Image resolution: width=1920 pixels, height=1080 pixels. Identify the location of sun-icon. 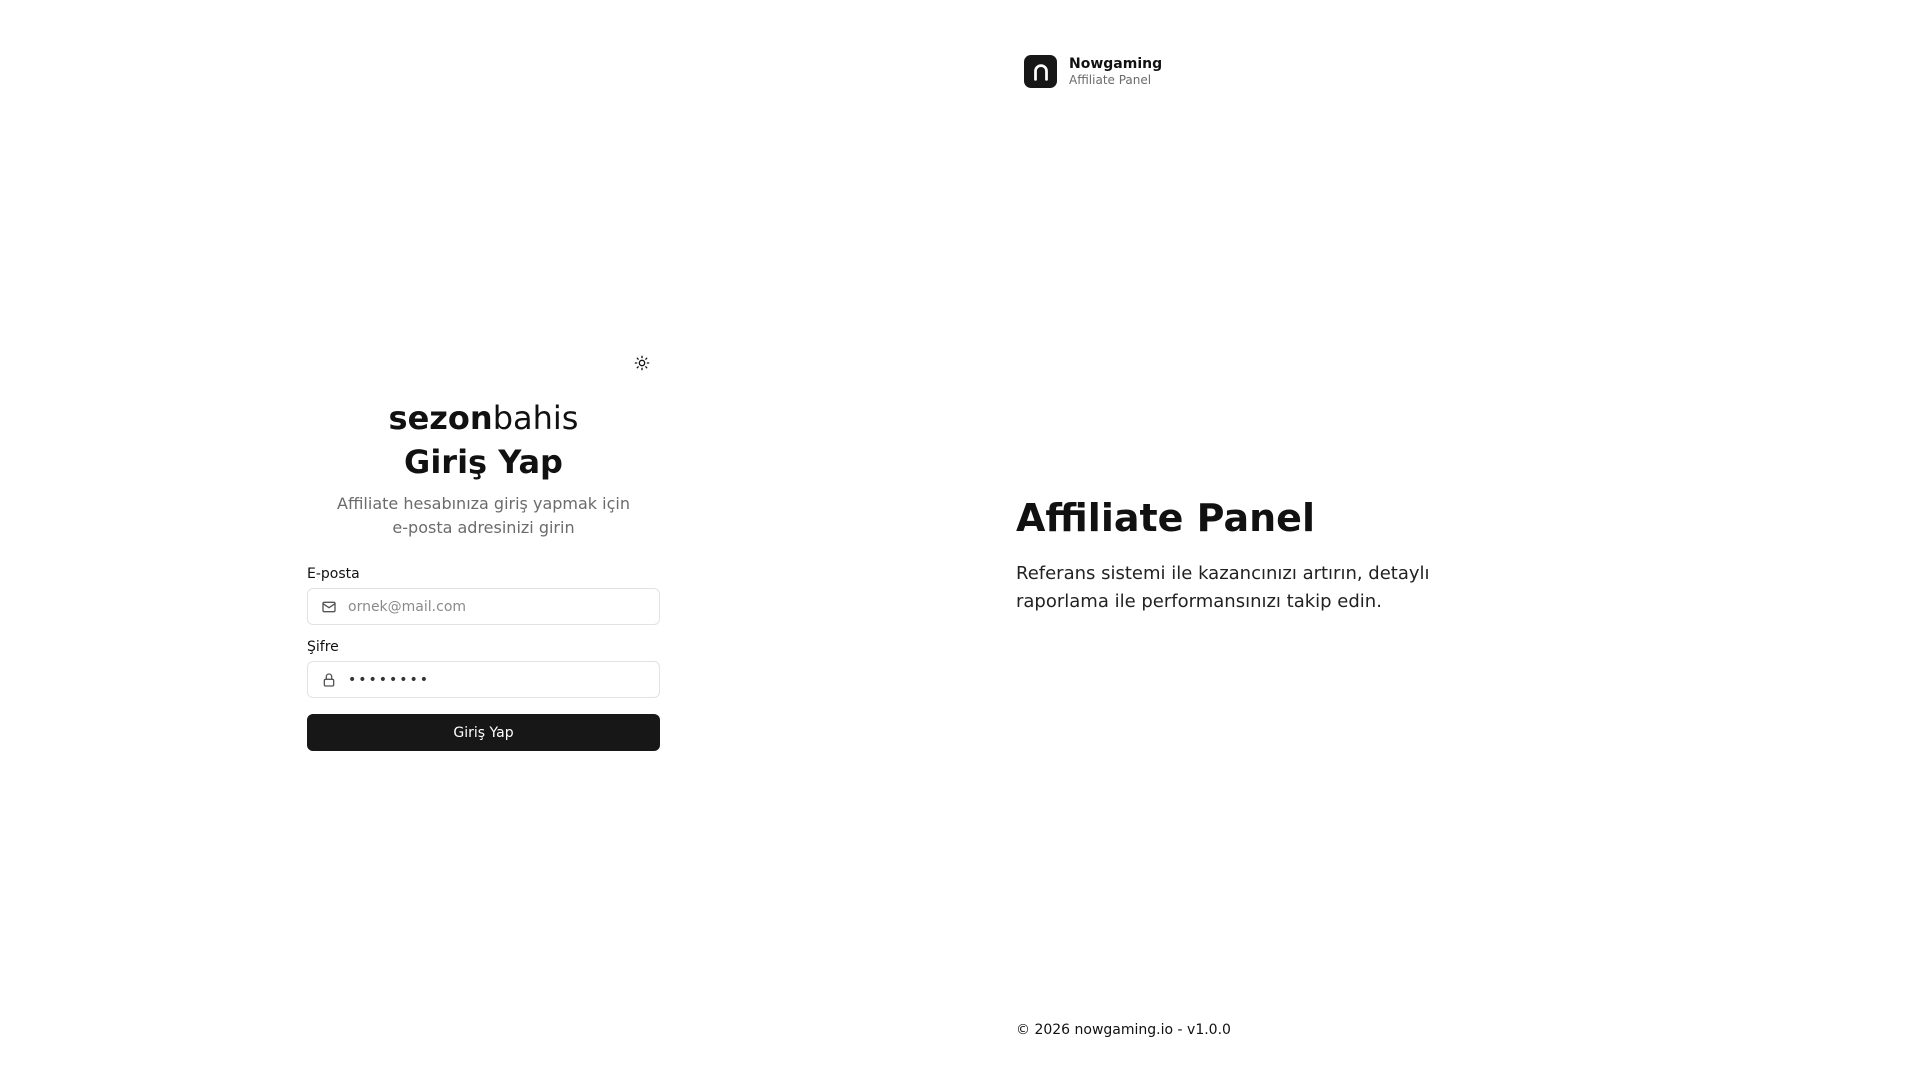
(642, 363).